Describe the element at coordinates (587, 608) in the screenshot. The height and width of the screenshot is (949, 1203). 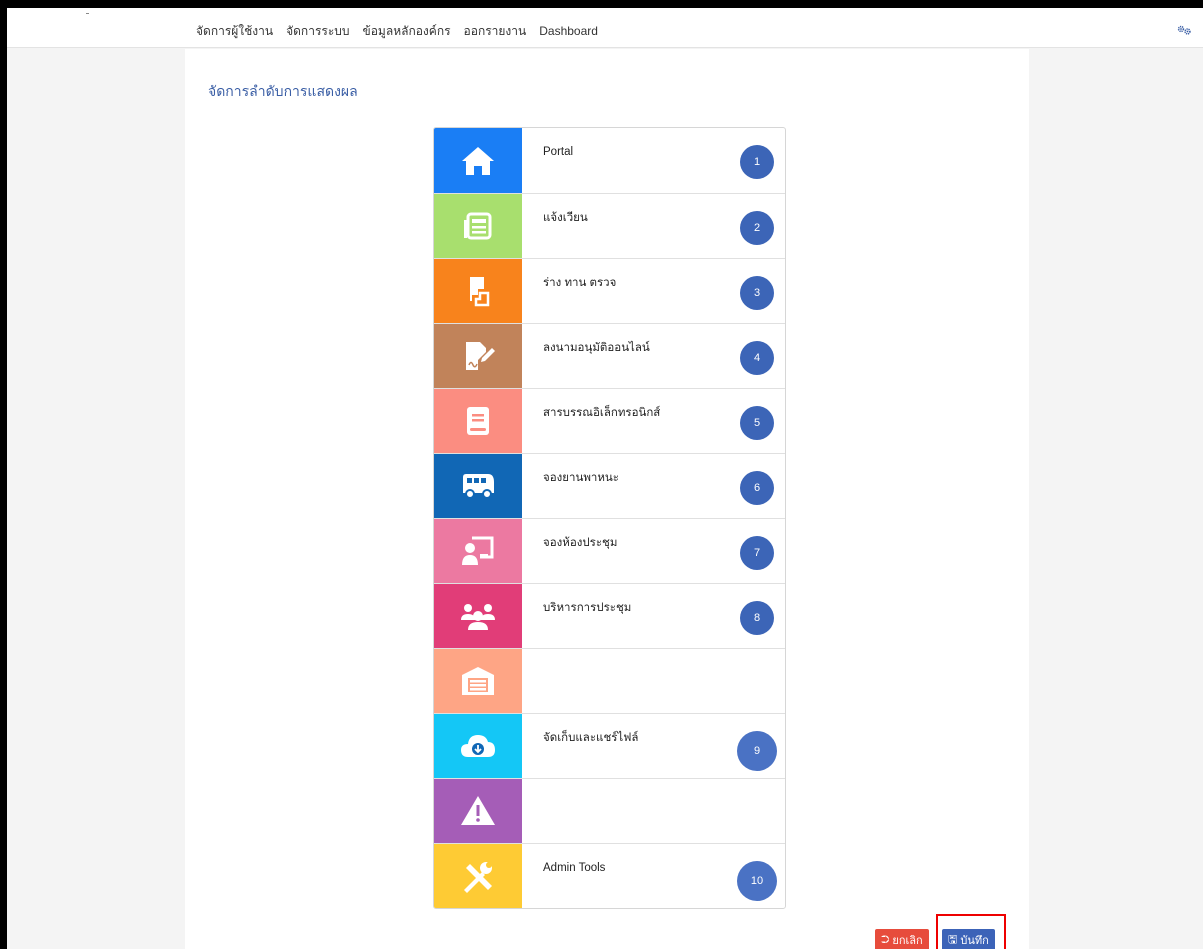
I see `module-label: บริหารการประชุม` at that location.